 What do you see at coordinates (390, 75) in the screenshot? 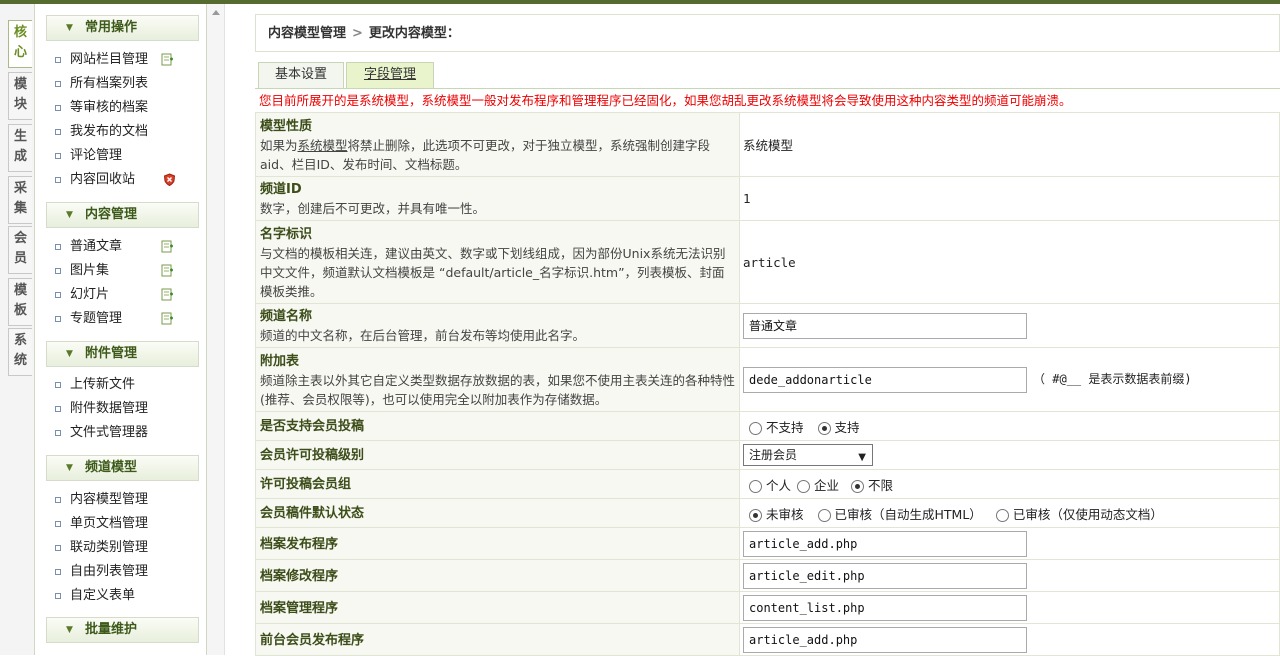
I see `tab-field-management: 字段管理` at bounding box center [390, 75].